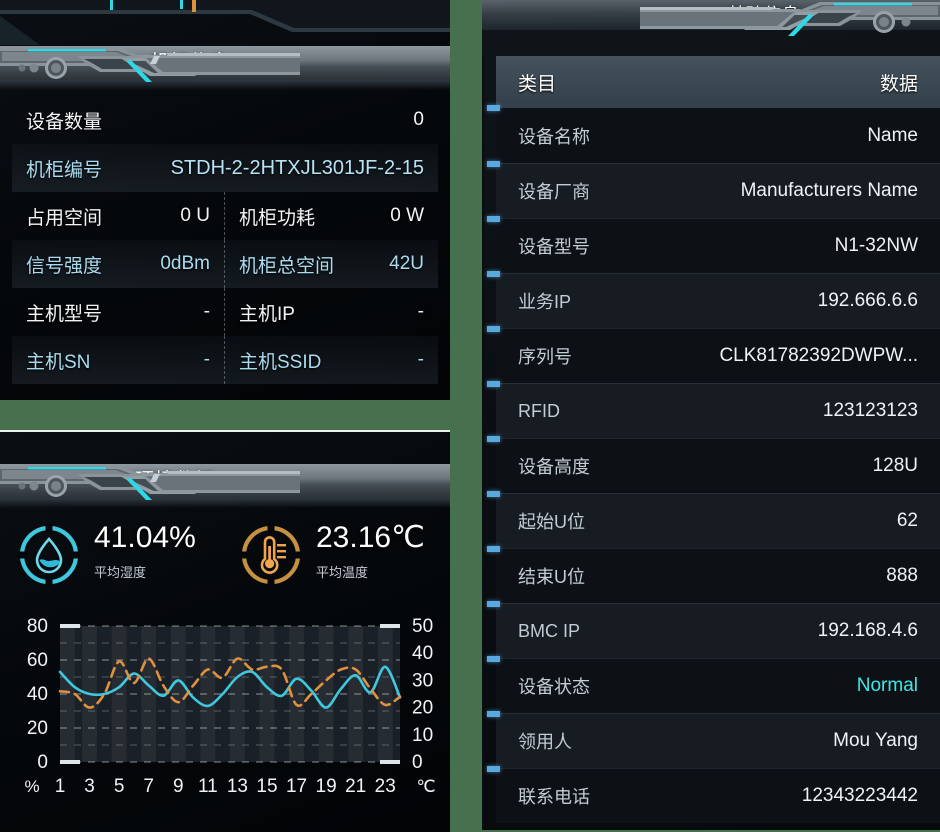 This screenshot has height=832, width=940. I want to click on svg-text: 21, so click(355, 786).